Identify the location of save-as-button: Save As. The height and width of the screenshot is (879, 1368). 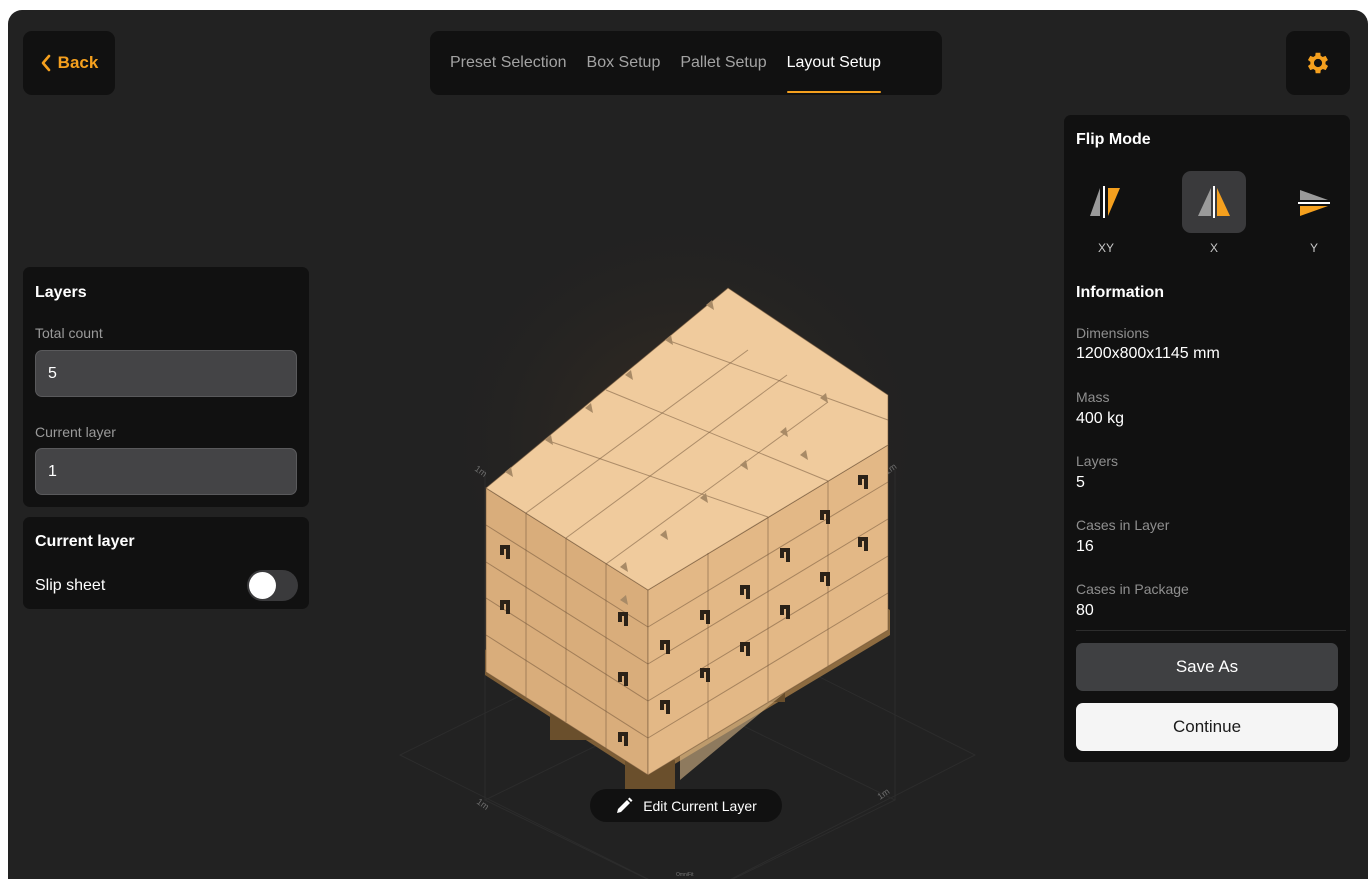
(1207, 667).